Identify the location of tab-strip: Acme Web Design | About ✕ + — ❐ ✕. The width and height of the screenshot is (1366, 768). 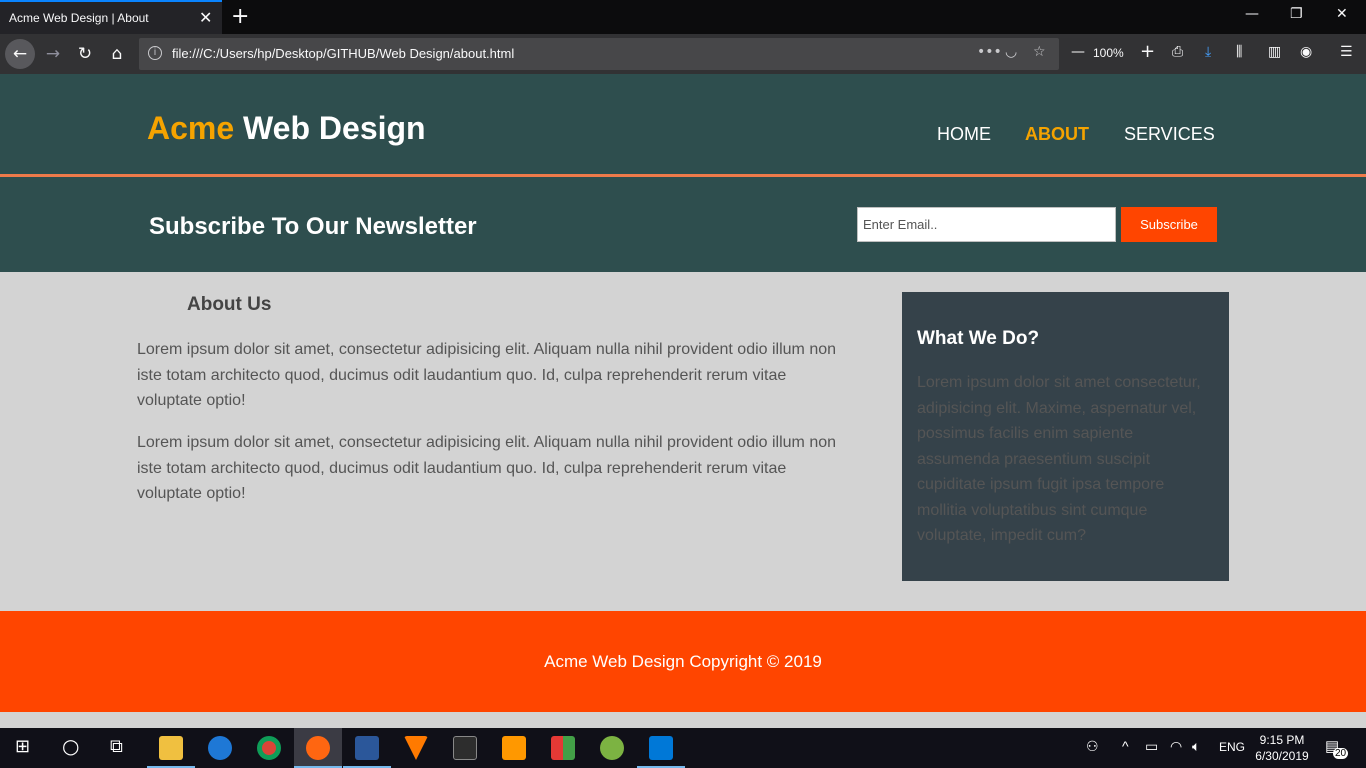
(683, 17).